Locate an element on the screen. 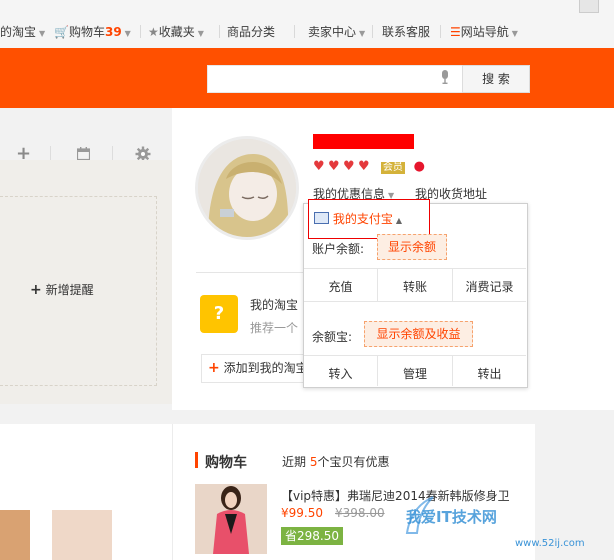  nav-contact-service: 联系客服 is located at coordinates (406, 31).